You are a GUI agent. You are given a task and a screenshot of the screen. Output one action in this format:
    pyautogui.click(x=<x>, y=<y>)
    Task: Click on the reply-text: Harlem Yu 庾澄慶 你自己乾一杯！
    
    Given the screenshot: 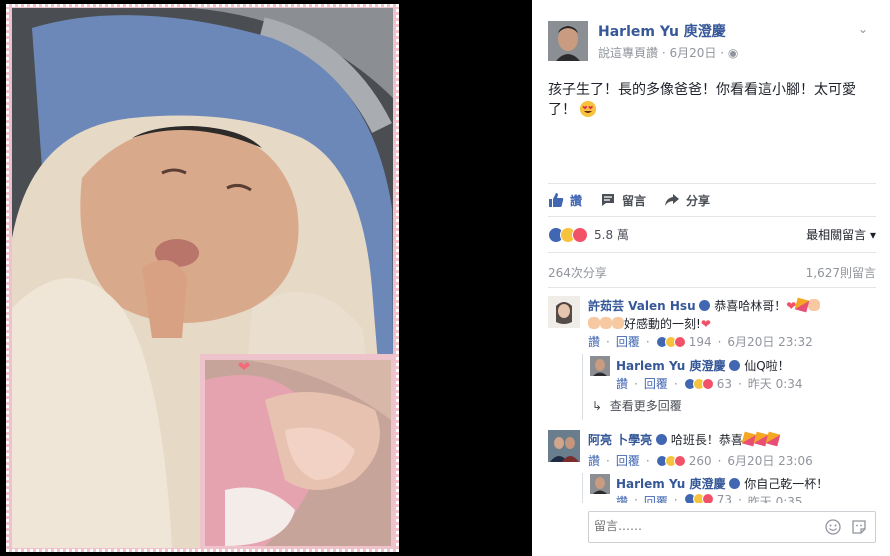 What is the action you would take?
    pyautogui.click(x=722, y=484)
    